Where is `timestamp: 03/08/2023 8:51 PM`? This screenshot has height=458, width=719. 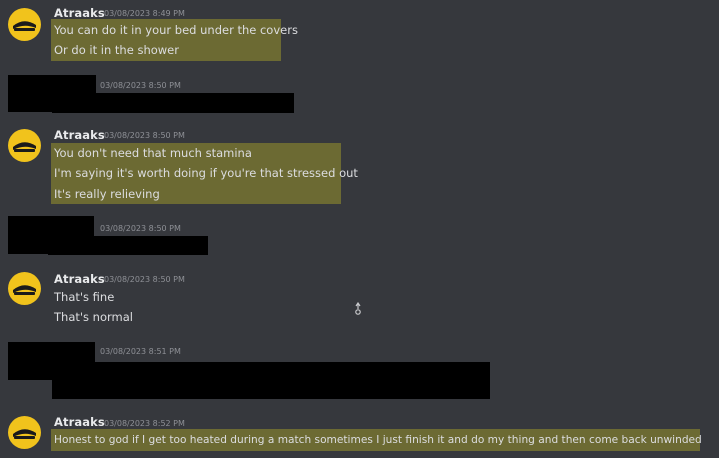 timestamp: 03/08/2023 8:51 PM is located at coordinates (140, 351).